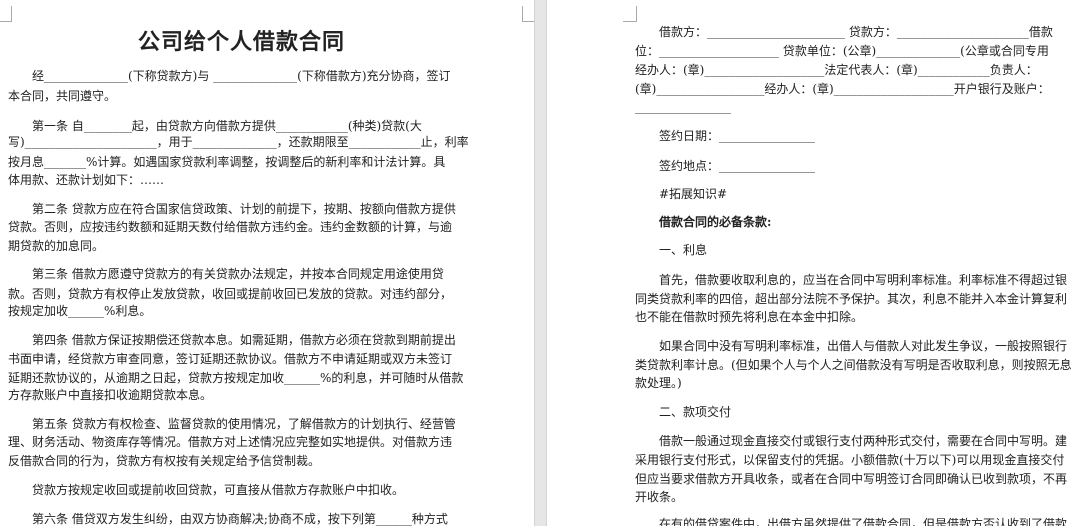 This screenshot has height=526, width=1080. What do you see at coordinates (164, 461) in the screenshot?
I see `paragraph-line: 反借款合同的行为，贷款方有权按有关规定给予信贷制裁。` at bounding box center [164, 461].